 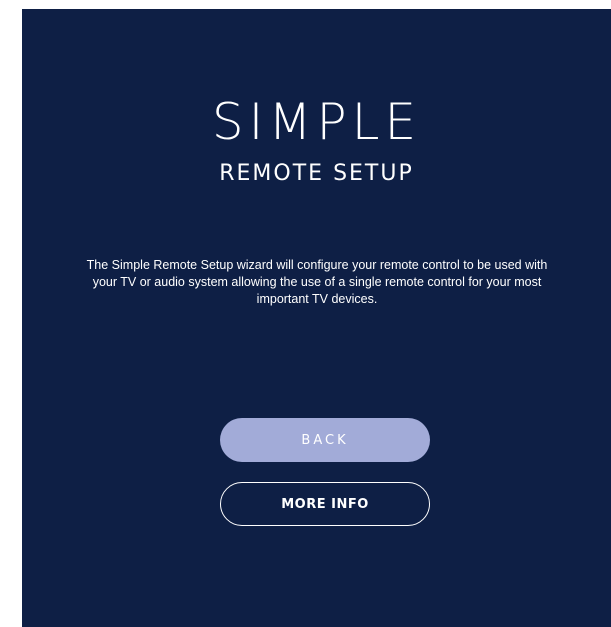 I want to click on more-info-button: MORE INFO, so click(x=325, y=504).